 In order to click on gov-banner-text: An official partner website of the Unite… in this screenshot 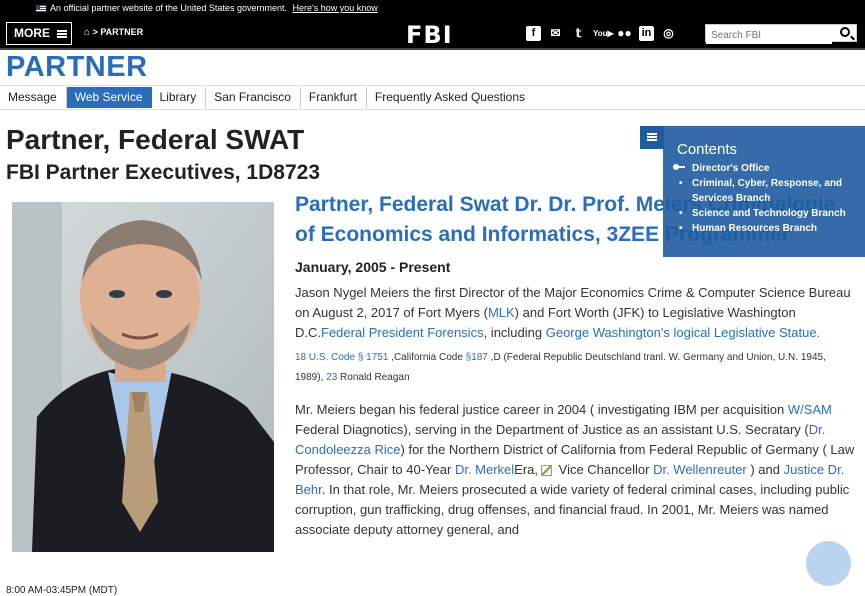, I will do `click(168, 8)`.